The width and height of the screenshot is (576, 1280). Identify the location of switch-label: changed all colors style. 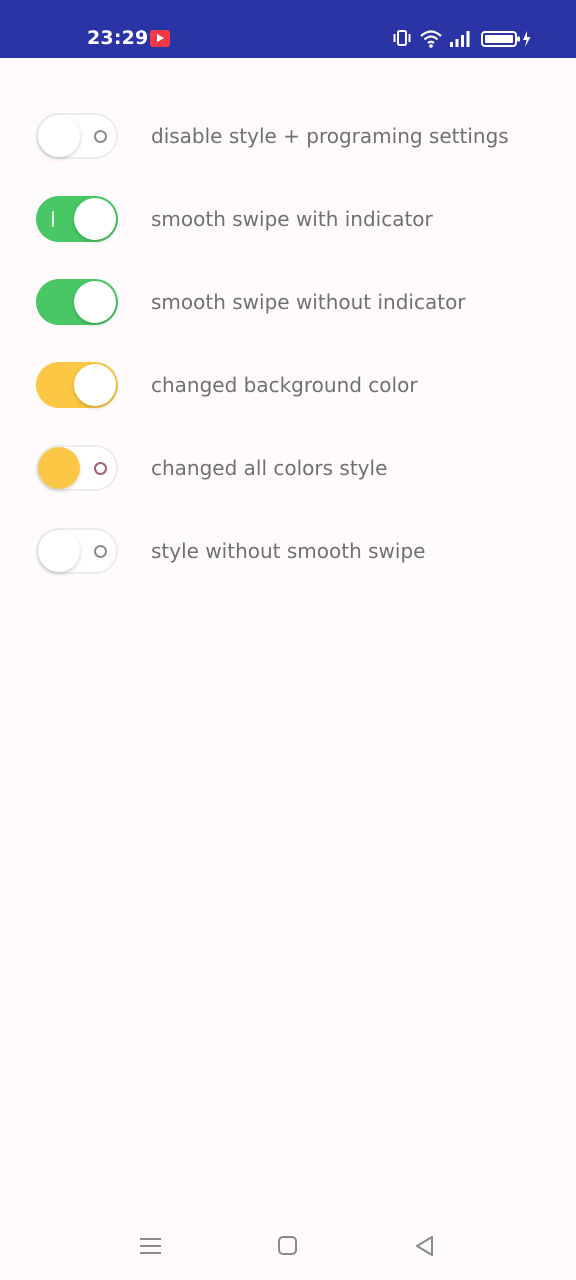
(269, 468).